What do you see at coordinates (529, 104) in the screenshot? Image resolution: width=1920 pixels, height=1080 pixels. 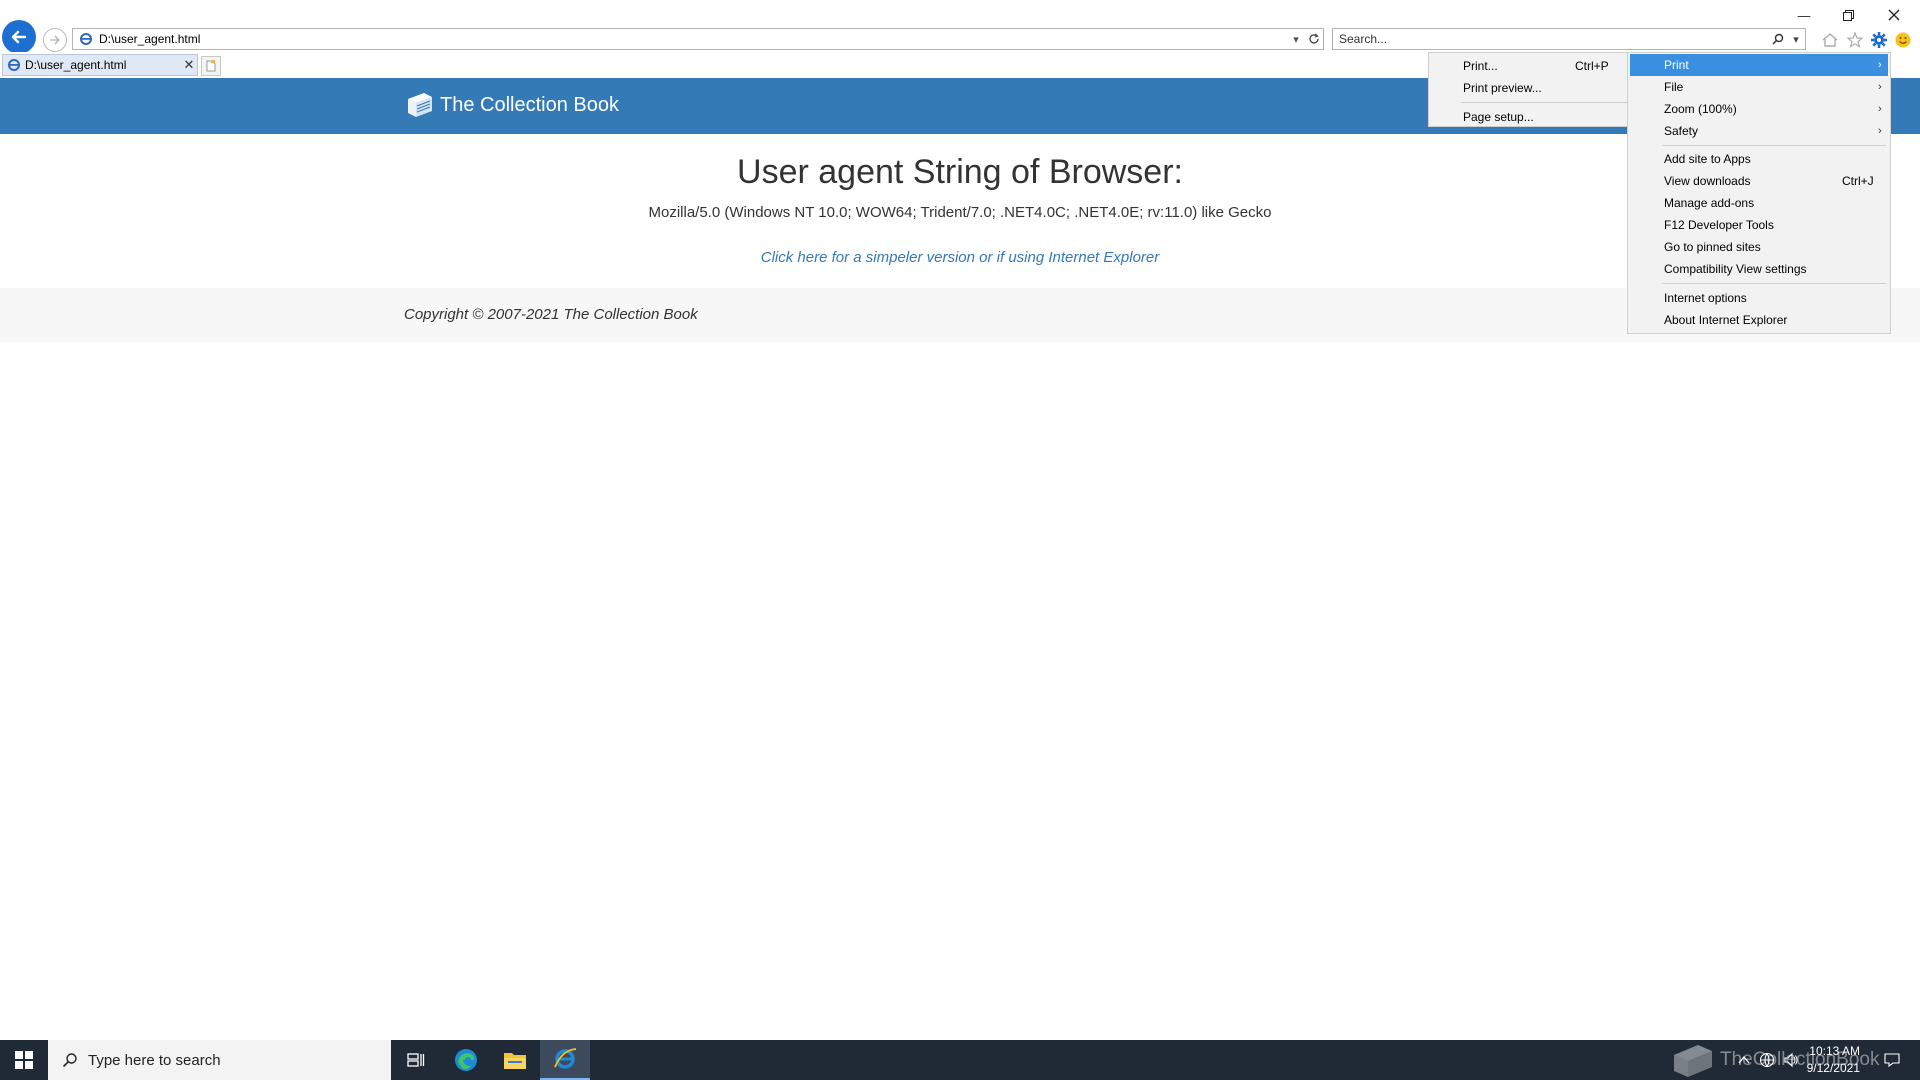 I see `brand-name: The Collection Book` at bounding box center [529, 104].